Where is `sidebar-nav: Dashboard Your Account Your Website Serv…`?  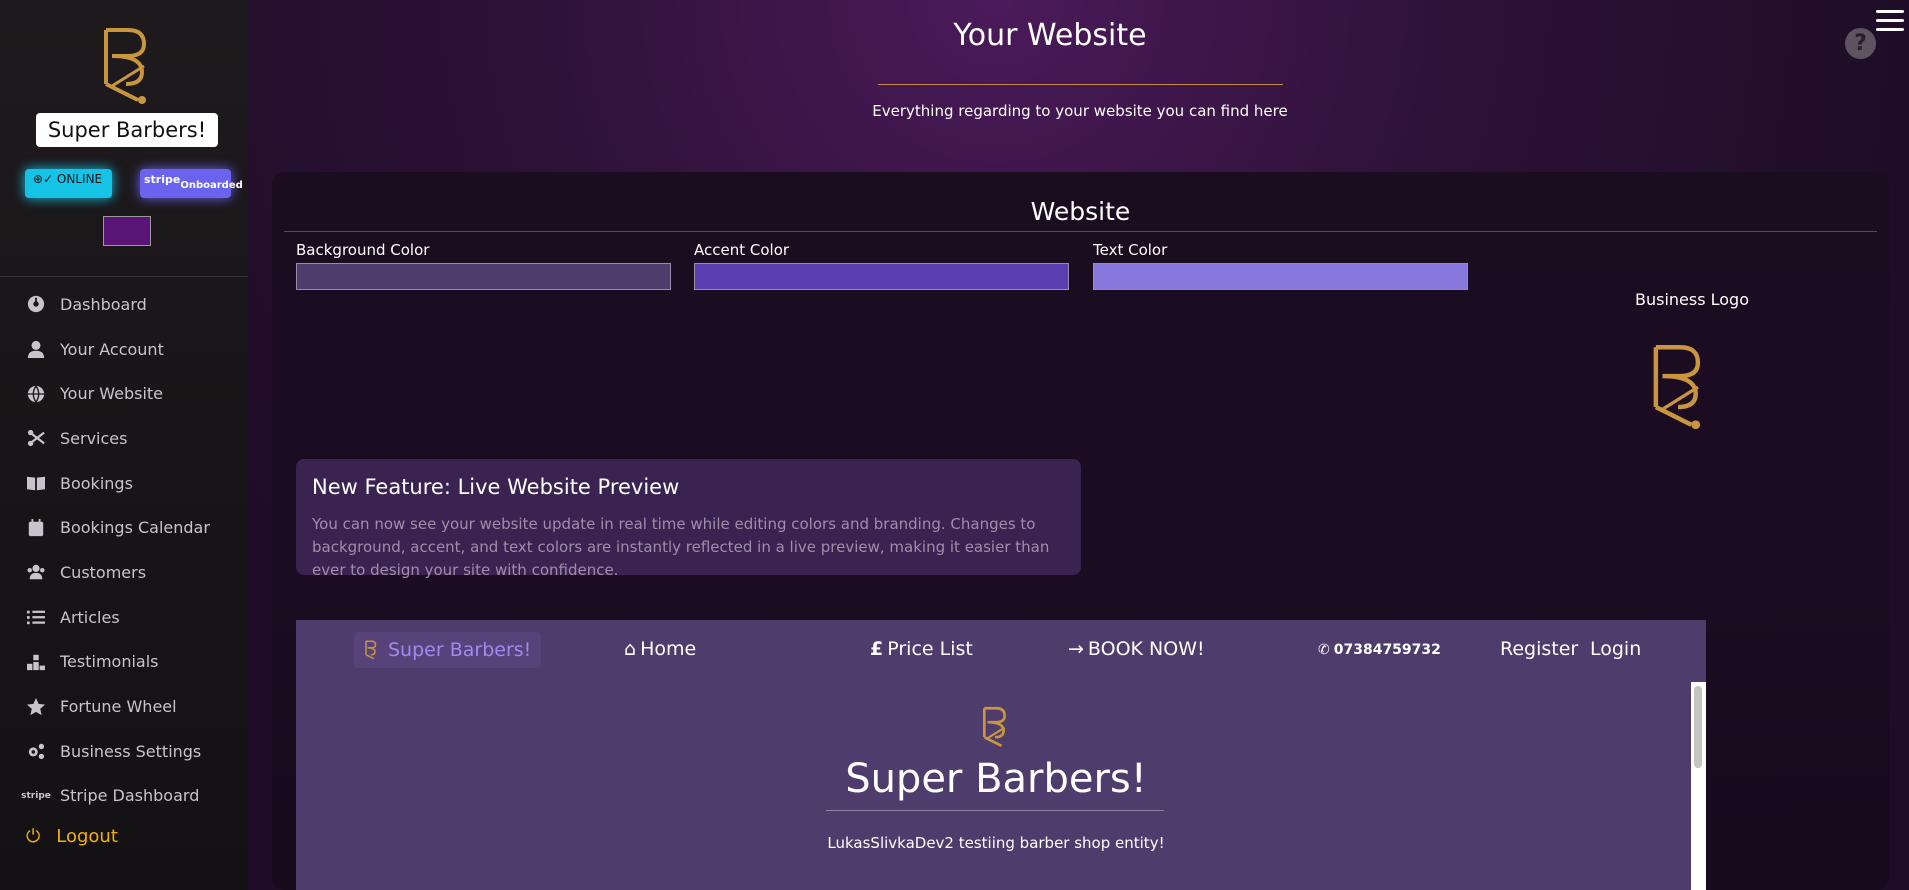
sidebar-nav: Dashboard Your Account Your Website Serv… is located at coordinates (124, 550).